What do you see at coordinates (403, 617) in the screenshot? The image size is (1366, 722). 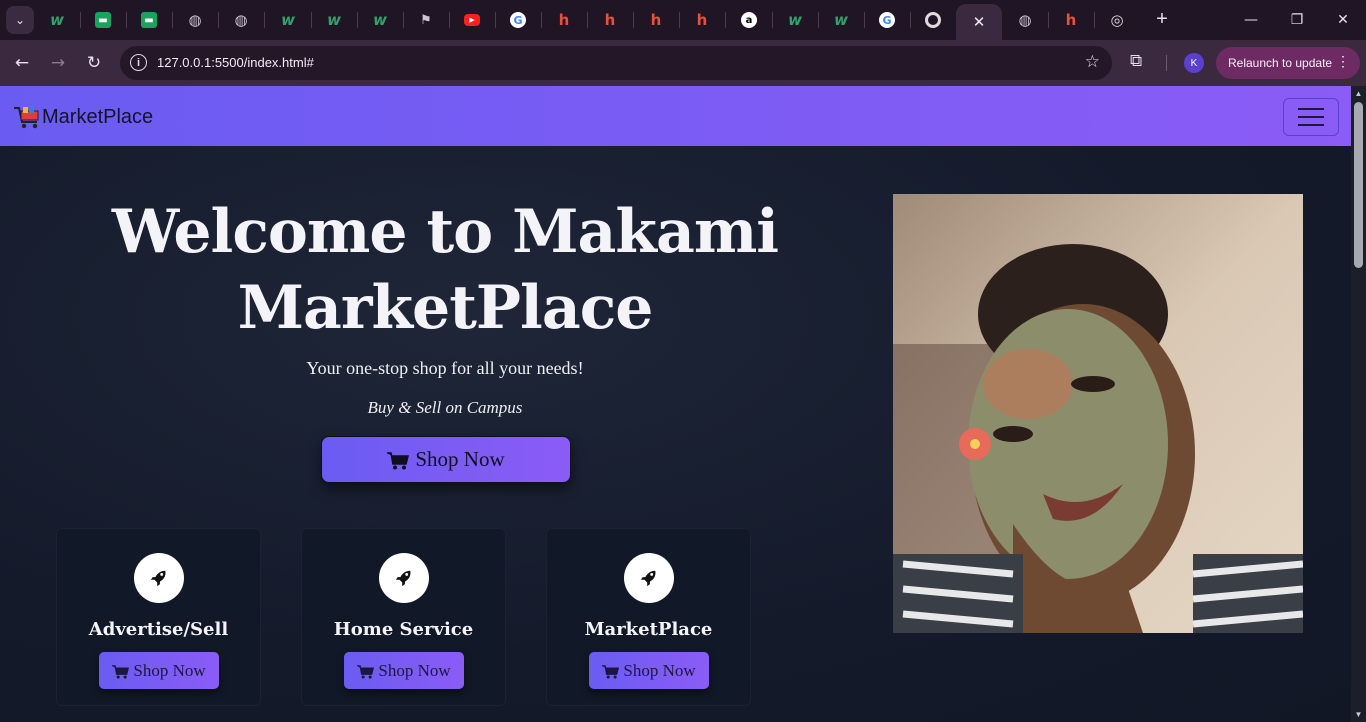 I see `feature-card: Home Service Shop Now` at bounding box center [403, 617].